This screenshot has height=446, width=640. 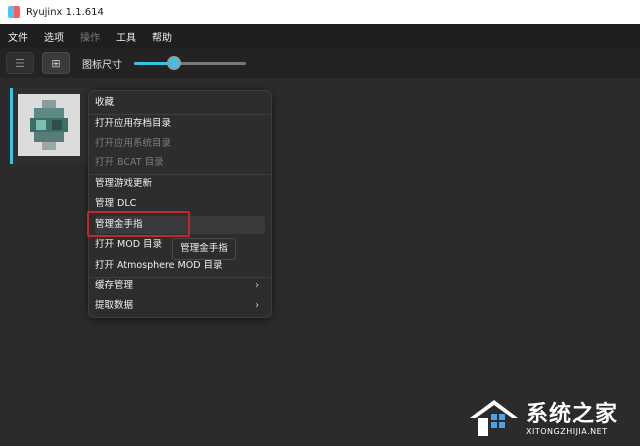 What do you see at coordinates (190, 63) in the screenshot?
I see `icon-size-slider` at bounding box center [190, 63].